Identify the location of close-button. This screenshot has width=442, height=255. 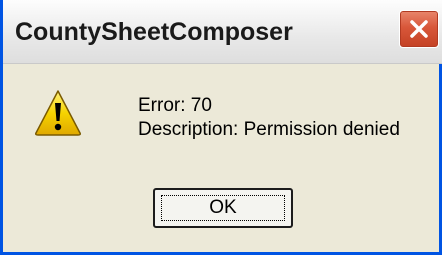
(419, 29).